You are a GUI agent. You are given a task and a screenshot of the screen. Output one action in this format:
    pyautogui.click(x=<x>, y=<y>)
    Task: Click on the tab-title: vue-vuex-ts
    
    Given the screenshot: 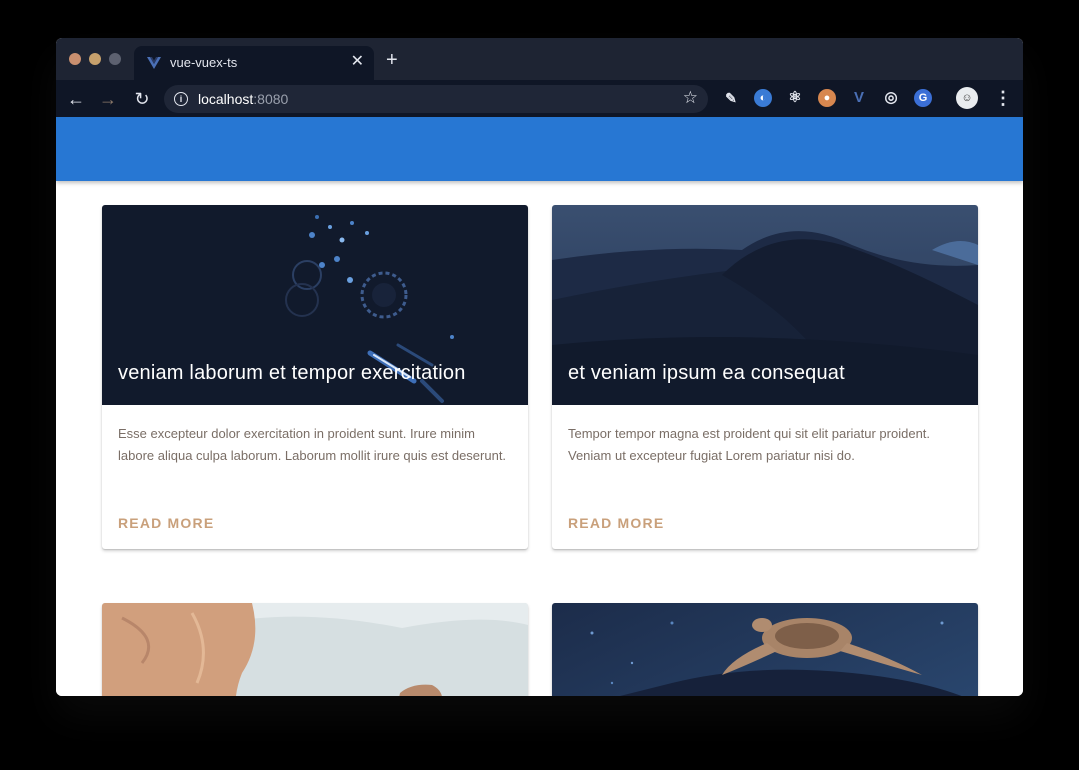 What is the action you would take?
    pyautogui.click(x=204, y=62)
    